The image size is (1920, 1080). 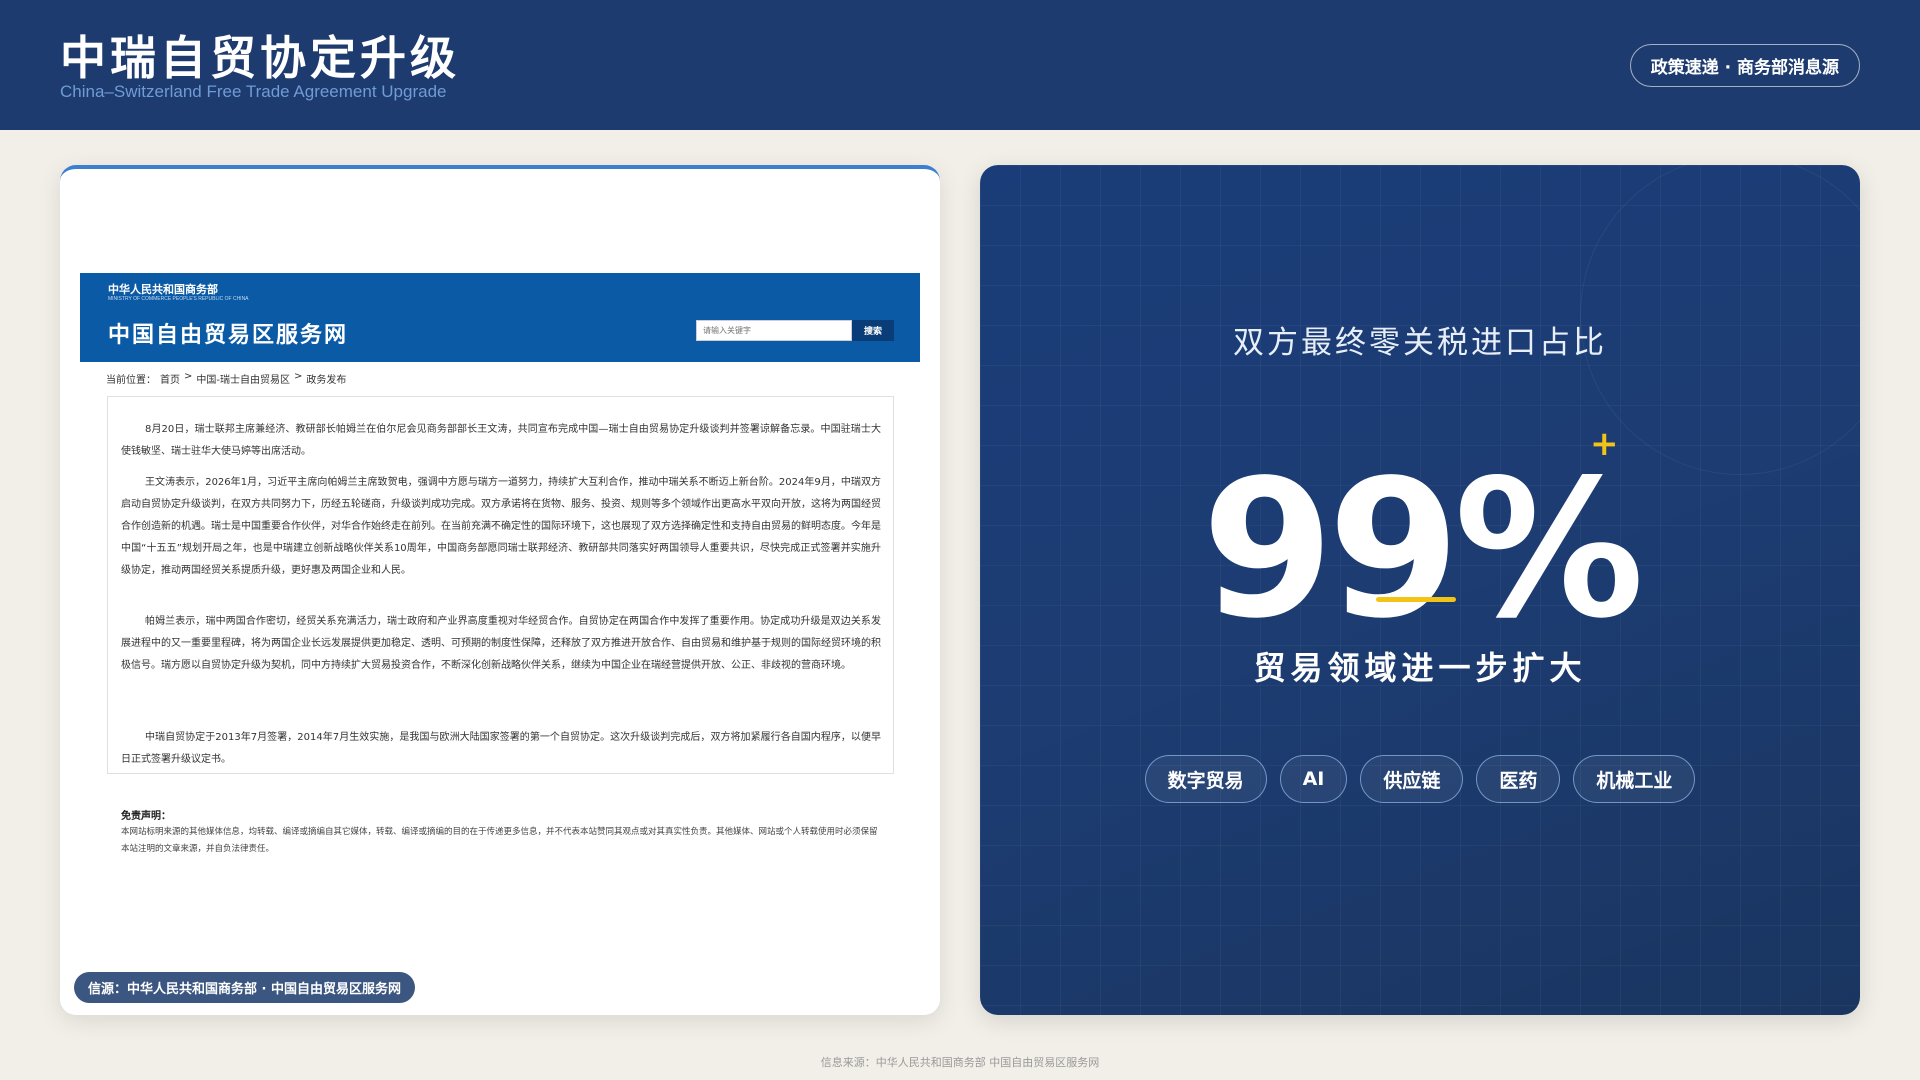 I want to click on metric-value: 99%, so click(x=1423, y=549).